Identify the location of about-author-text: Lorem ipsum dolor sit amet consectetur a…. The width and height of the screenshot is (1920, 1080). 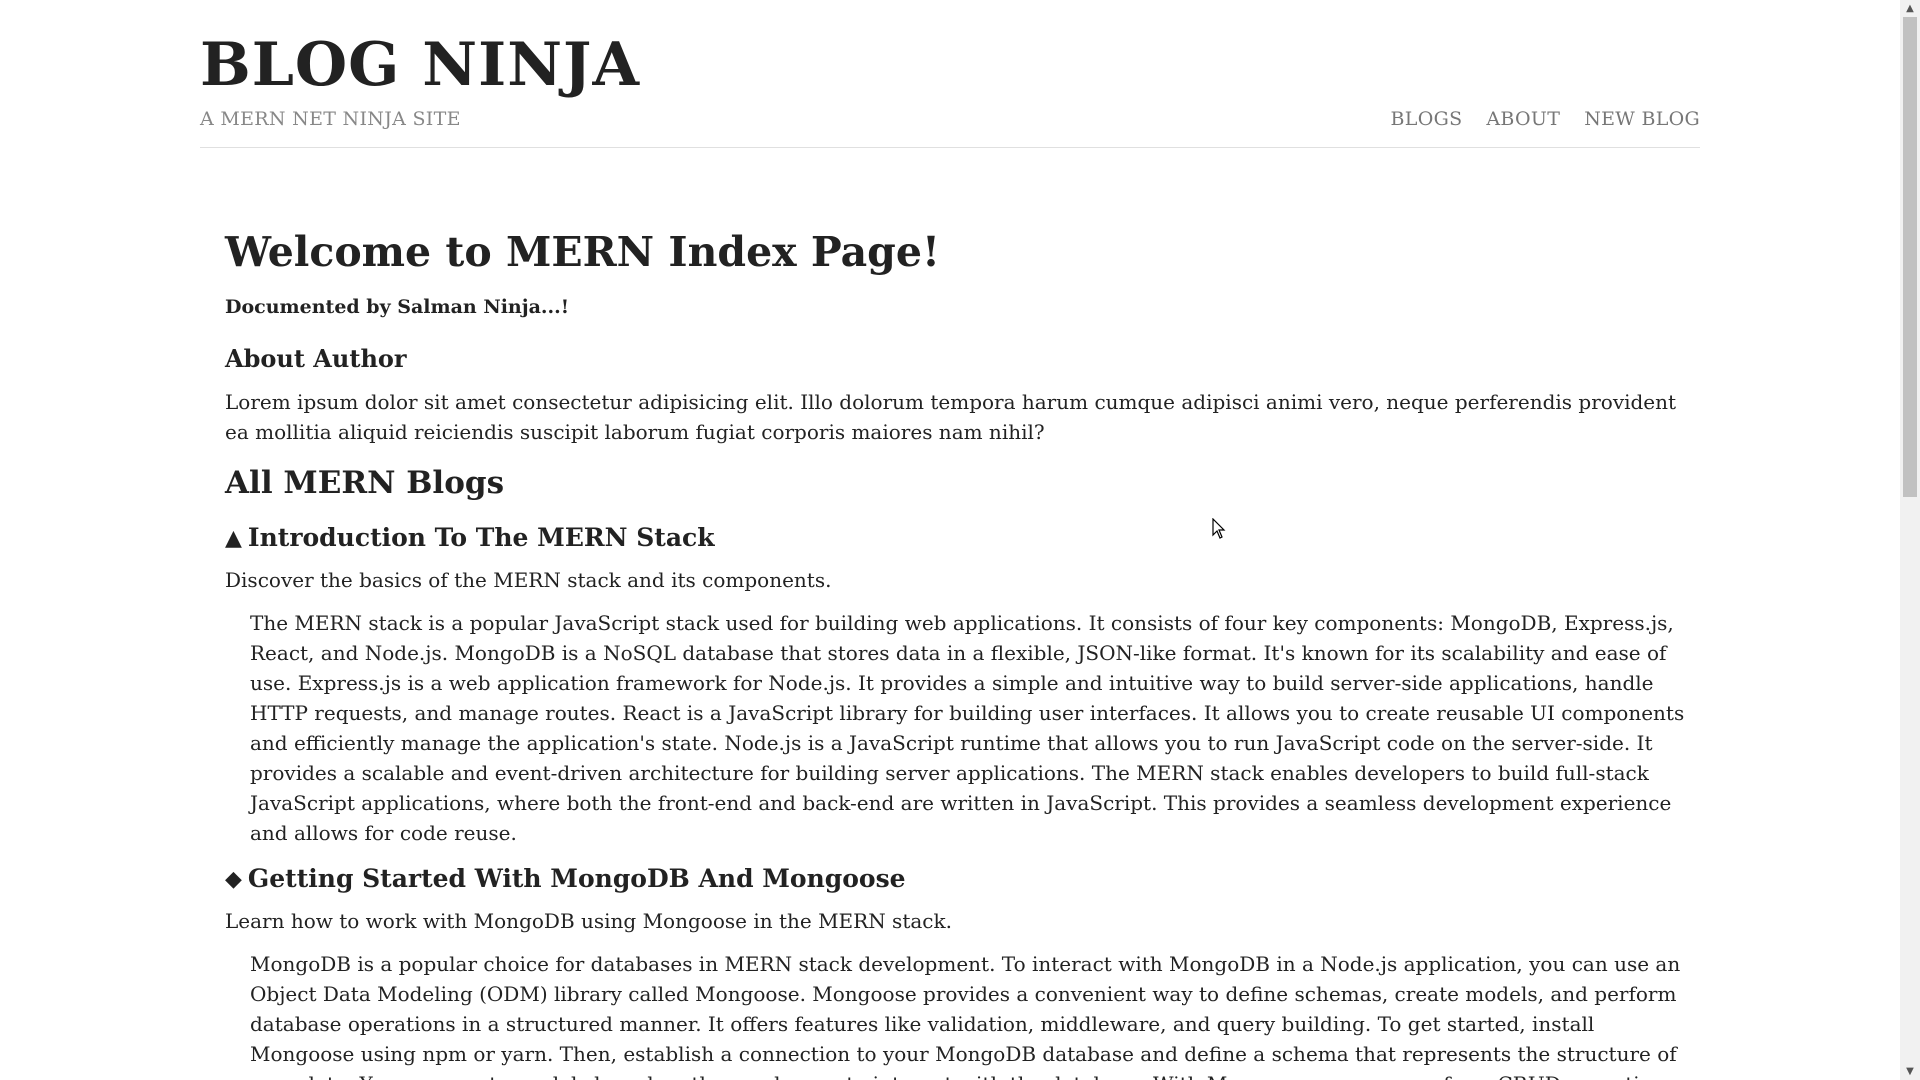
(951, 417).